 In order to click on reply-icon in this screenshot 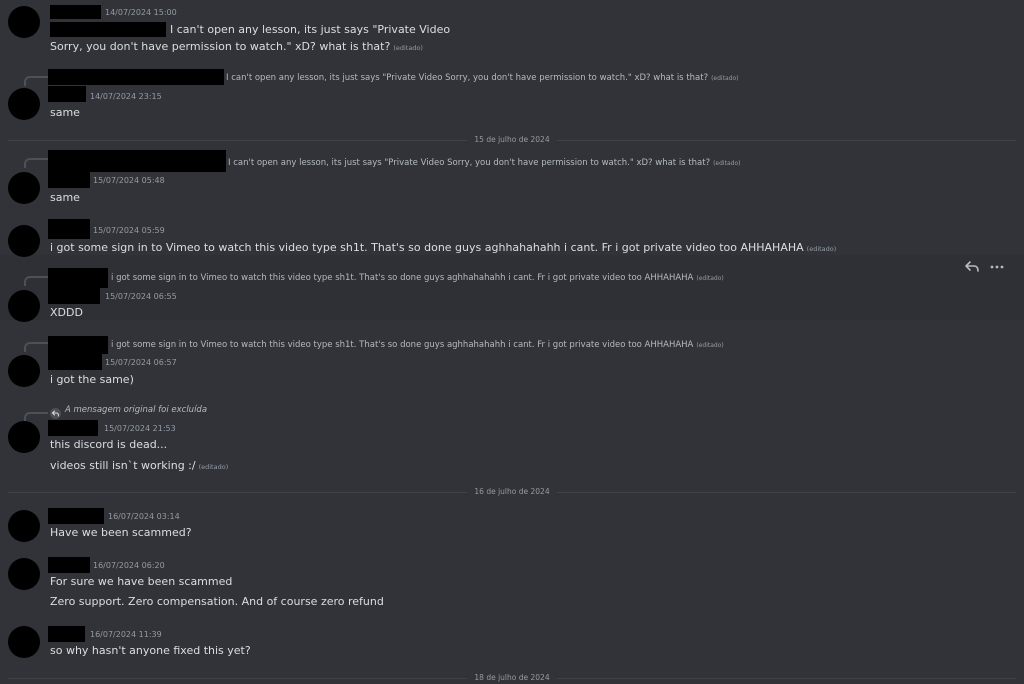, I will do `click(972, 269)`.